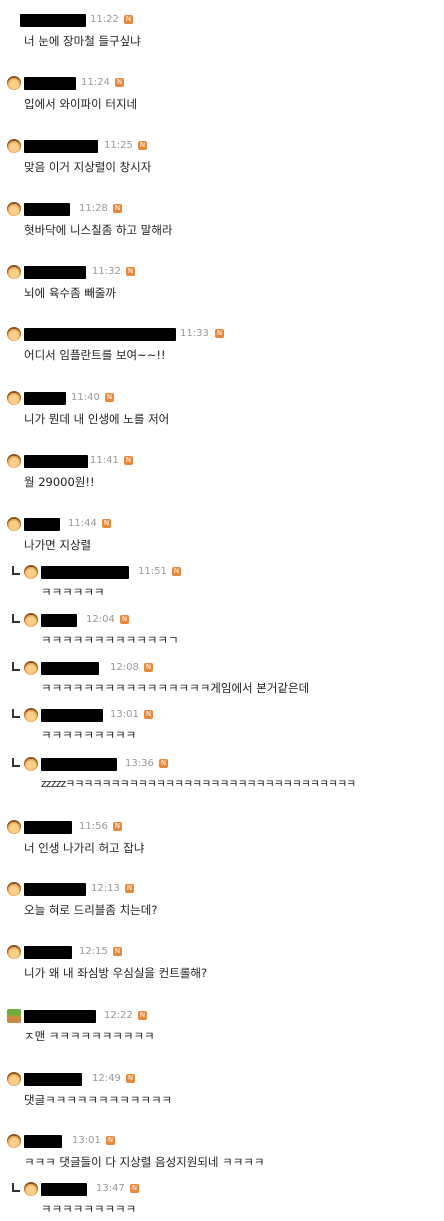  I want to click on comment-time: 12:49, so click(106, 1078).